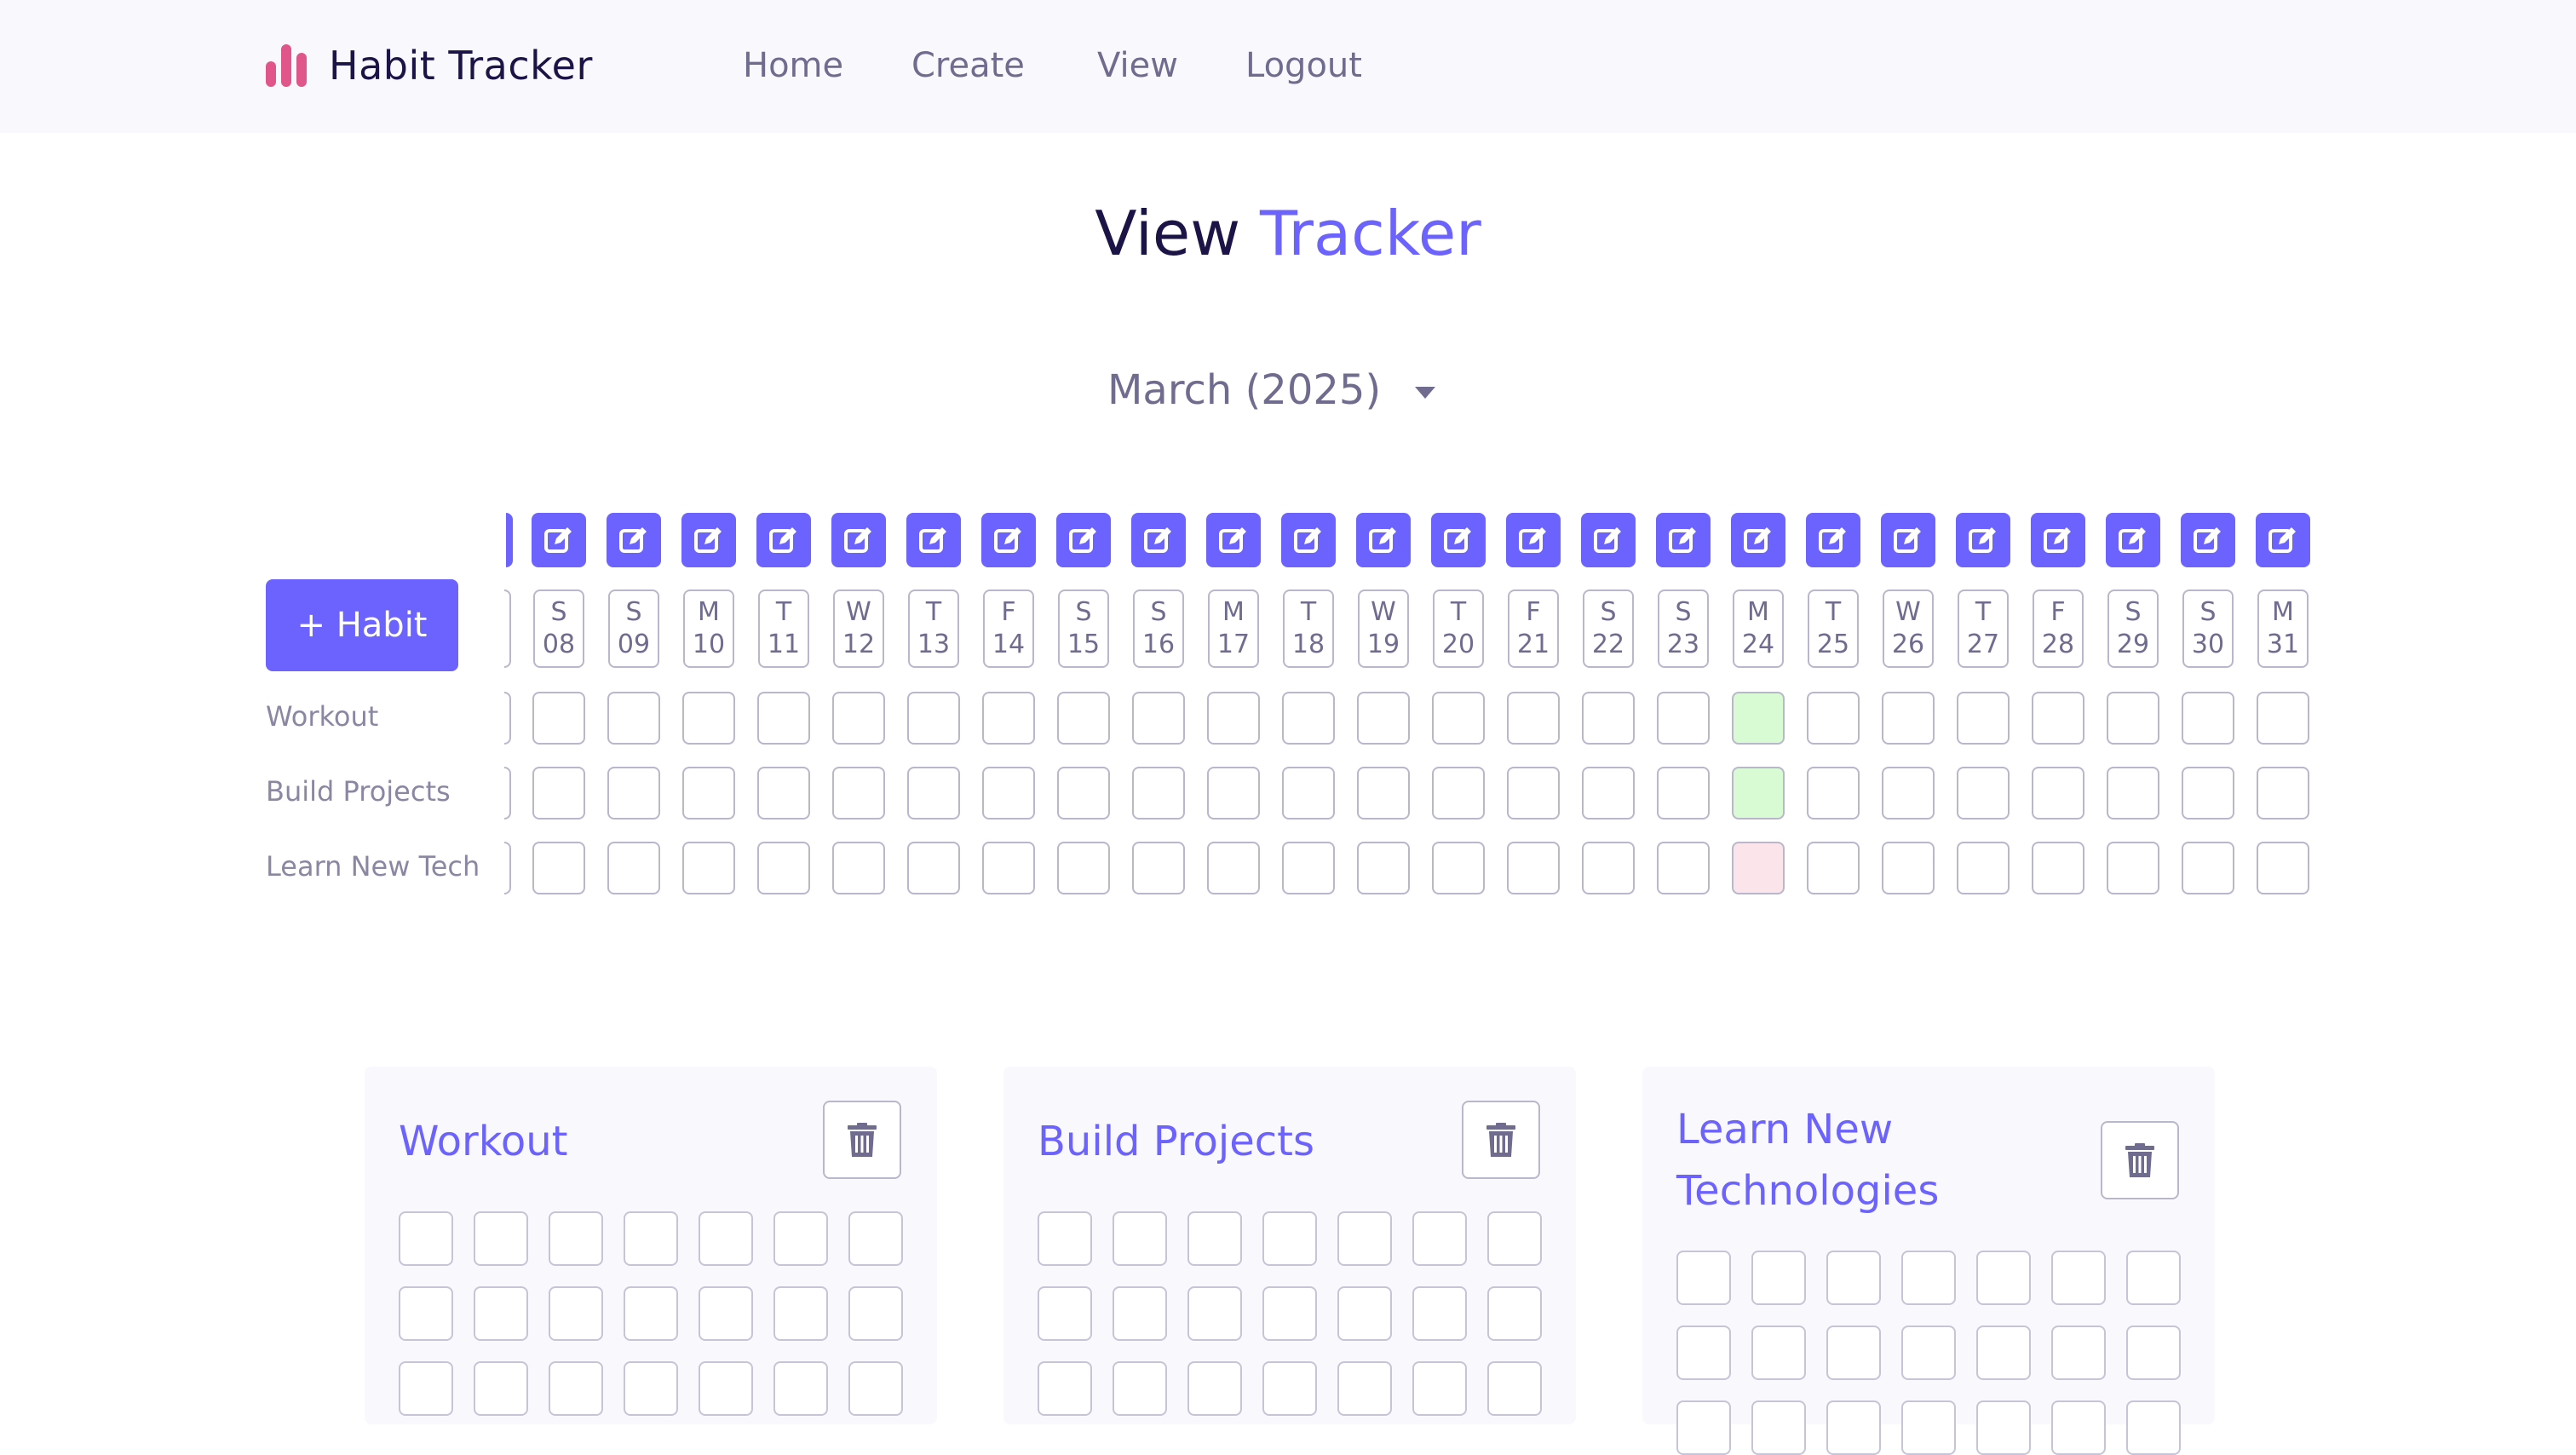 The image size is (2576, 1455). Describe the element at coordinates (1137, 65) in the screenshot. I see `nav-link-view: View` at that location.